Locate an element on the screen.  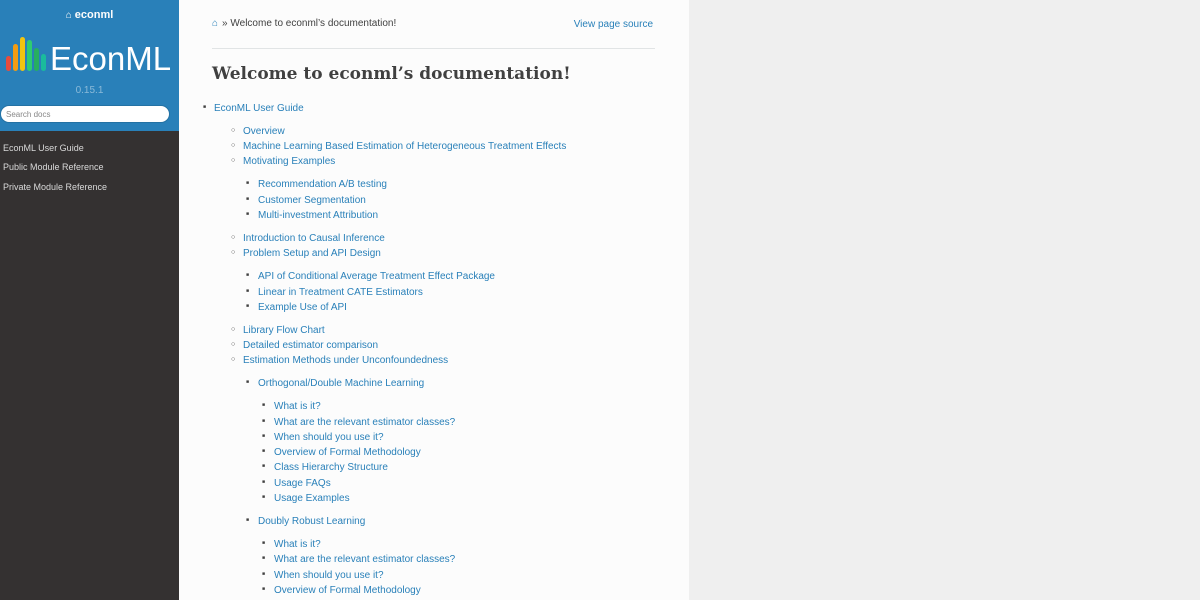
sidebar-header: ⌂ econml EconML 0.15.1 is located at coordinates (89, 65).